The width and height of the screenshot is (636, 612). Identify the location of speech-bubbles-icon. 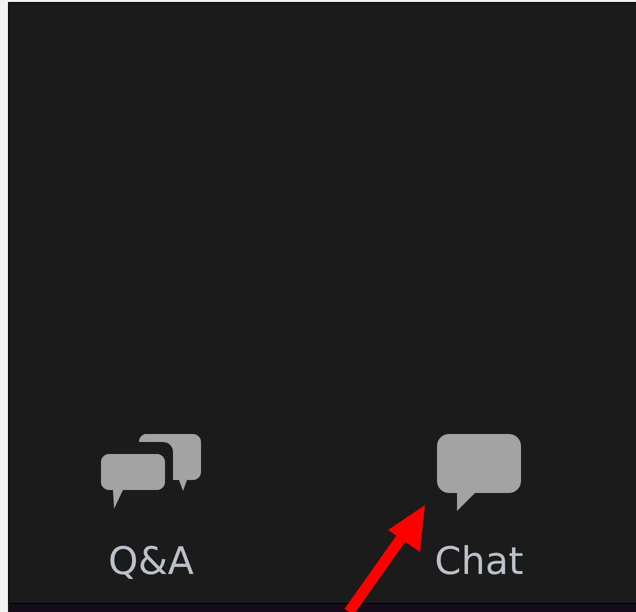
(151, 472).